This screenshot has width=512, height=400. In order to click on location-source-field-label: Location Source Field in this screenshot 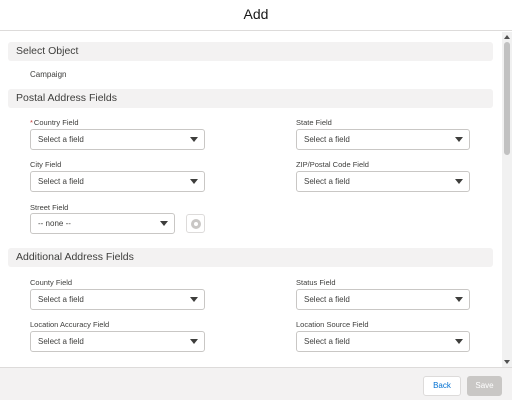, I will do `click(332, 324)`.